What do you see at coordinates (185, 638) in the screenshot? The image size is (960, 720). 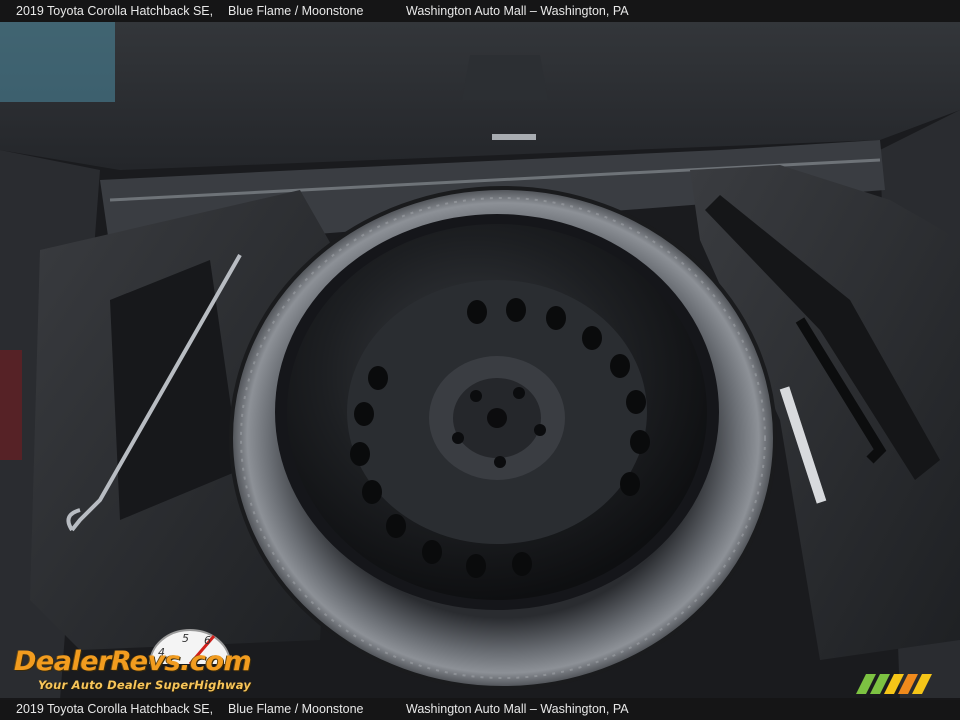 I see `gauge-digit: 5` at bounding box center [185, 638].